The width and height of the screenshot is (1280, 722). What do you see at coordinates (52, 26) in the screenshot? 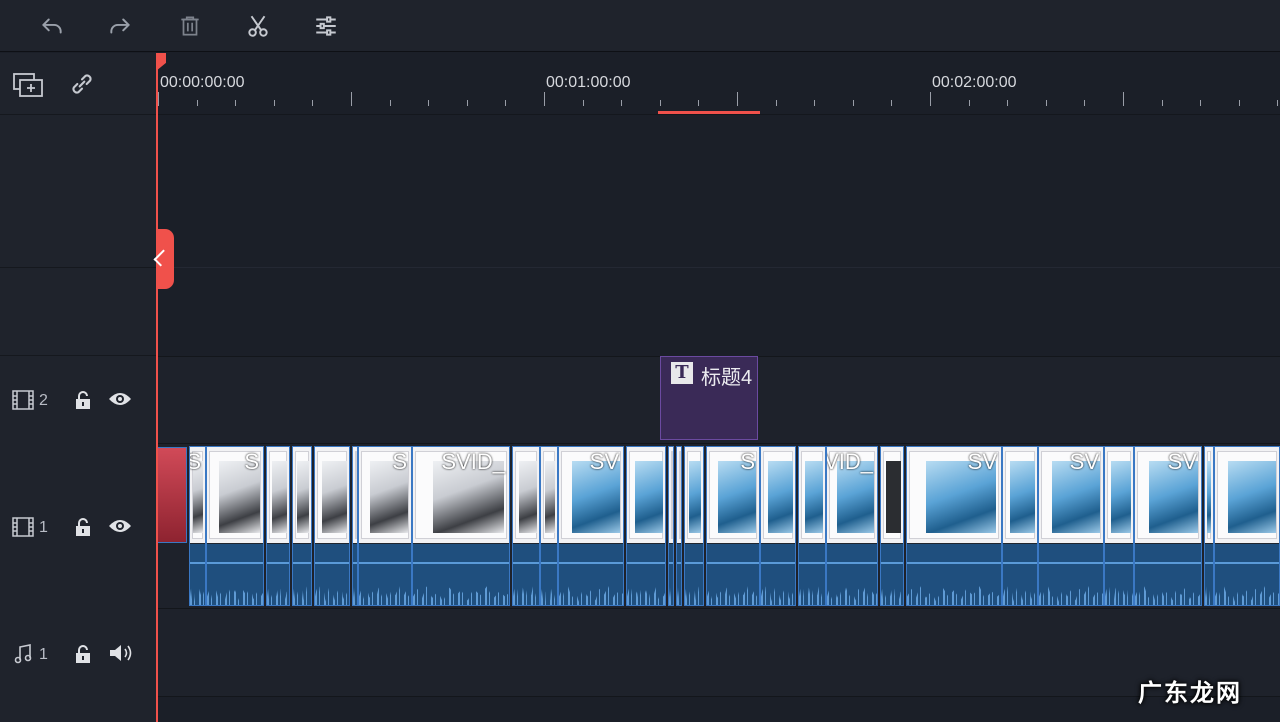
I see `undo-button` at bounding box center [52, 26].